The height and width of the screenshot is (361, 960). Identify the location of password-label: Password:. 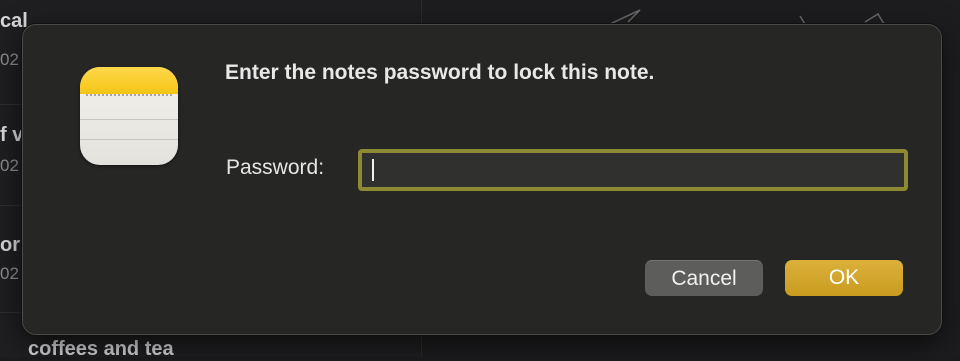
(275, 167).